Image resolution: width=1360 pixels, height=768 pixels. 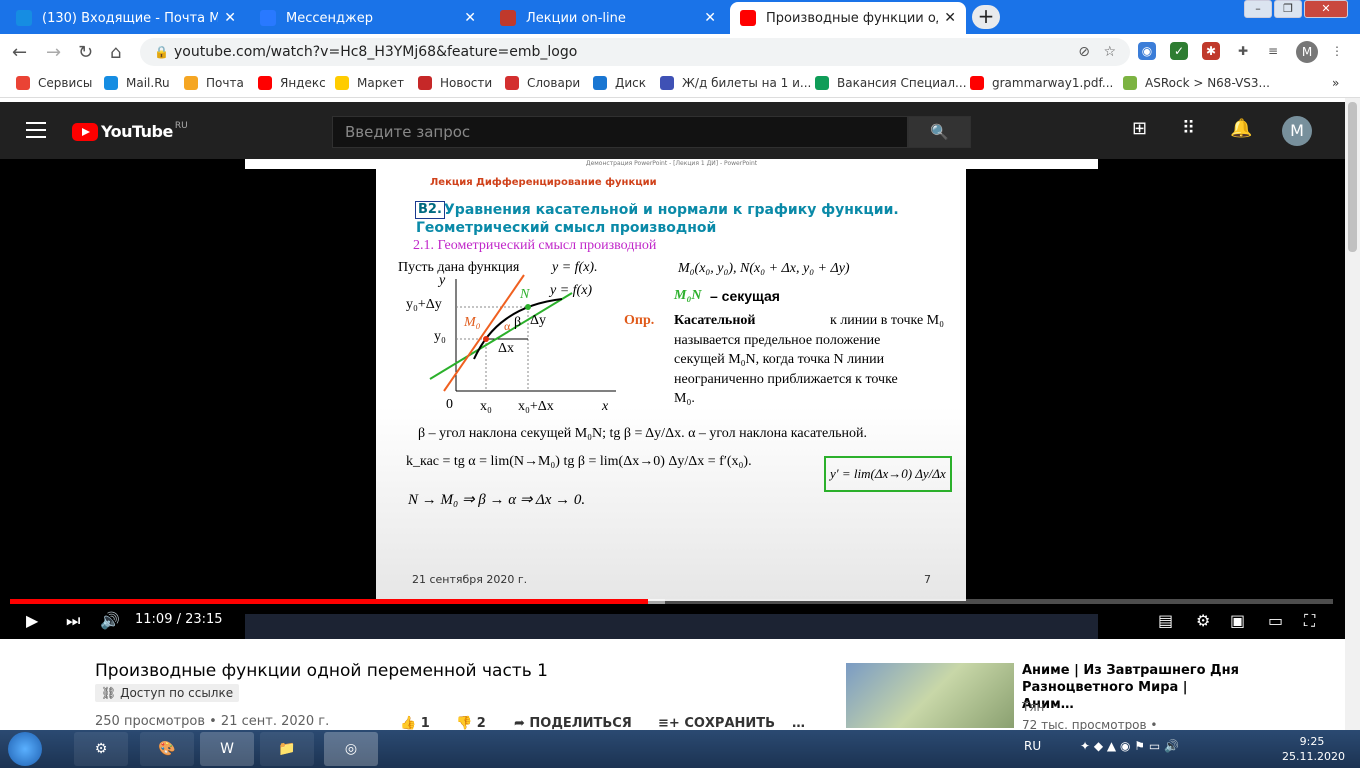 What do you see at coordinates (115, 52) in the screenshot?
I see `home-icon: ⌂` at bounding box center [115, 52].